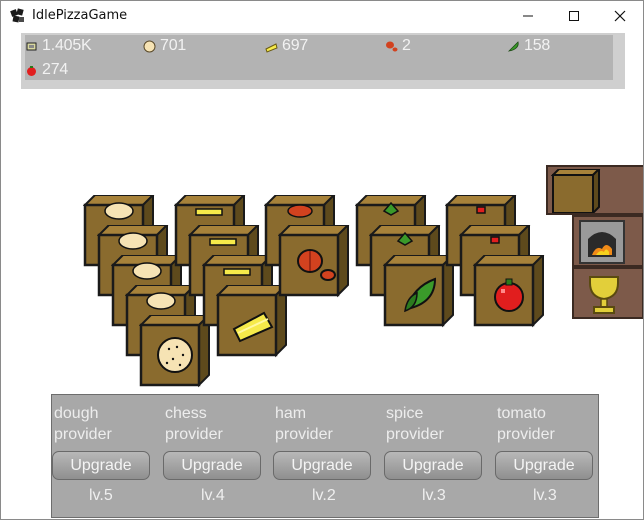 Image resolution: width=644 pixels, height=520 pixels. I want to click on ham-icon, so click(392, 46).